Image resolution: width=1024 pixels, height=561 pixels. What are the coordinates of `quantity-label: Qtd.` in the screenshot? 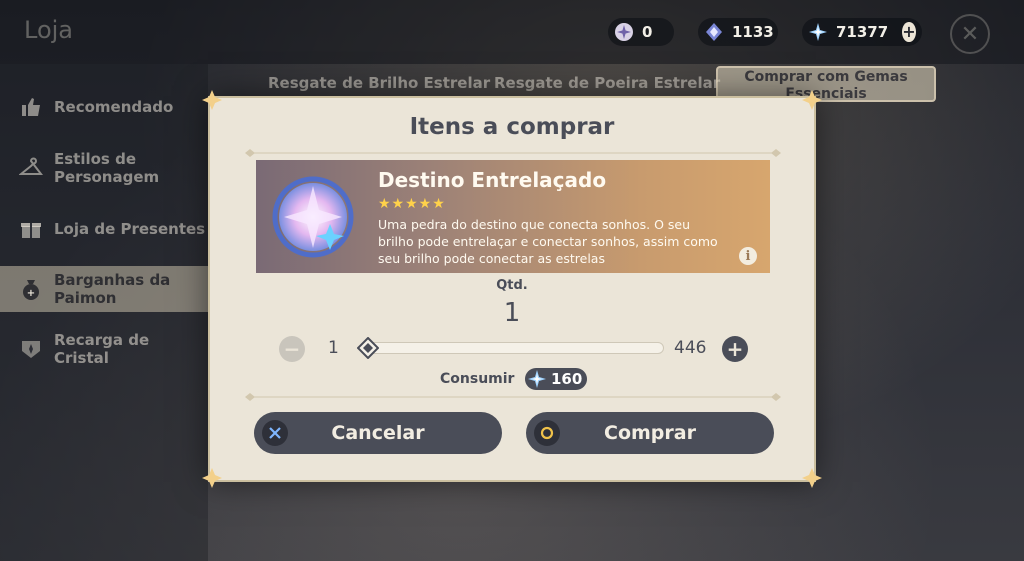 It's located at (512, 285).